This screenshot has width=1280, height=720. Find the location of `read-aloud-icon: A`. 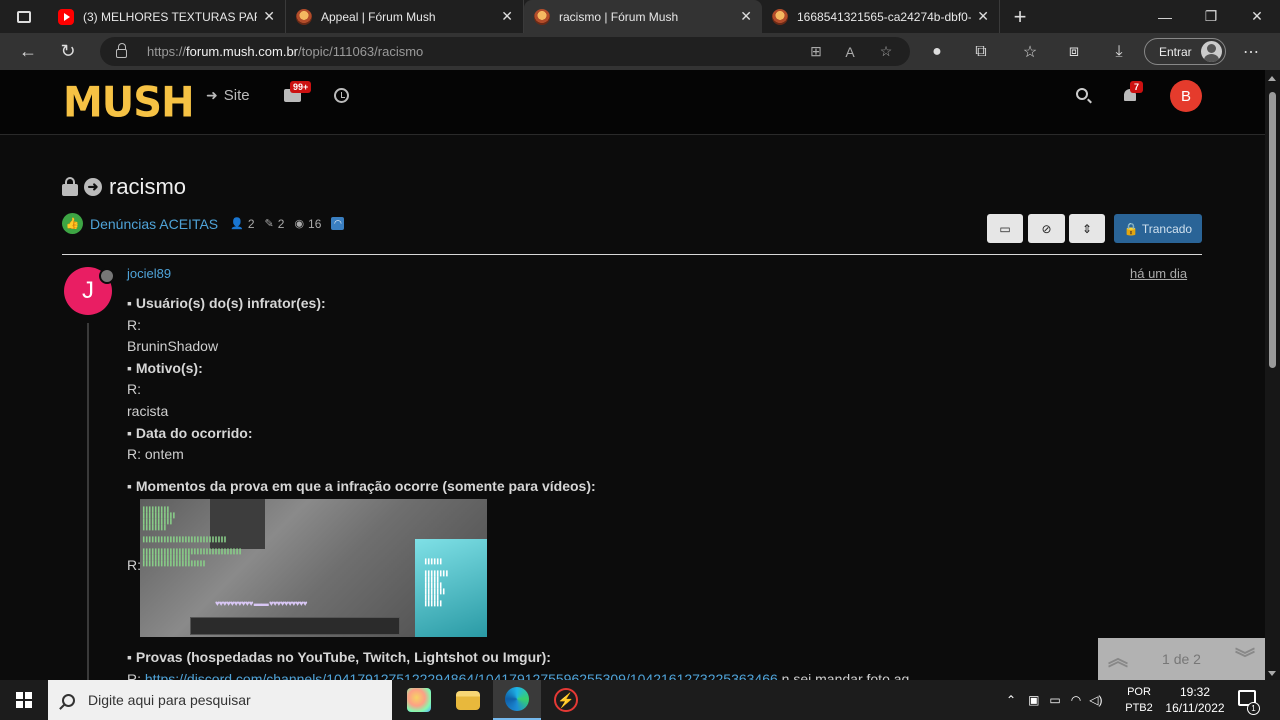

read-aloud-icon: A is located at coordinates (850, 51).